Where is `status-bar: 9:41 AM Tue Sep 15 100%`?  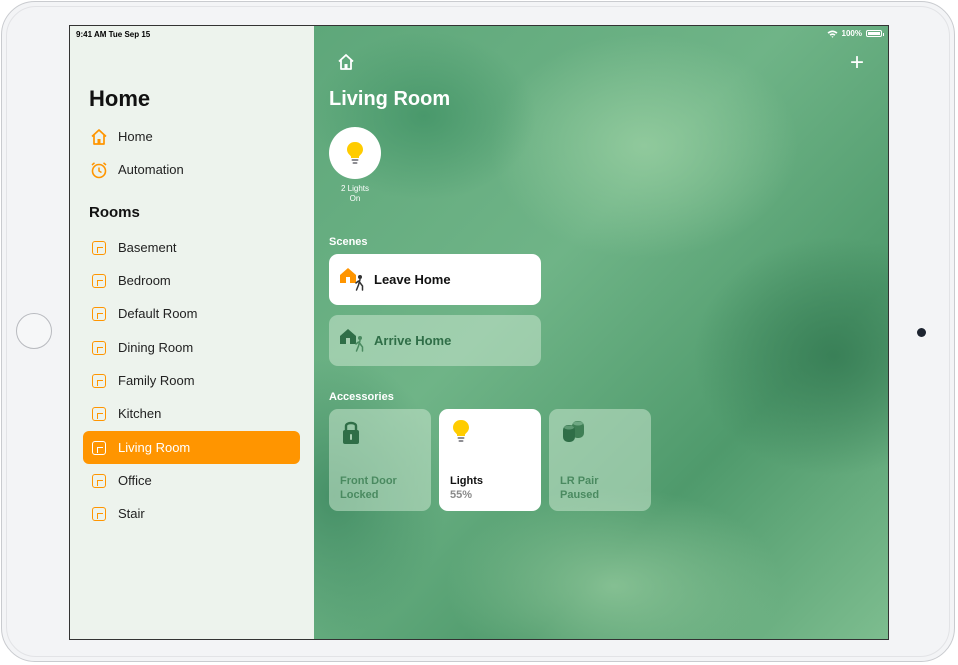
status-bar: 9:41 AM Tue Sep 15 100% is located at coordinates (479, 35).